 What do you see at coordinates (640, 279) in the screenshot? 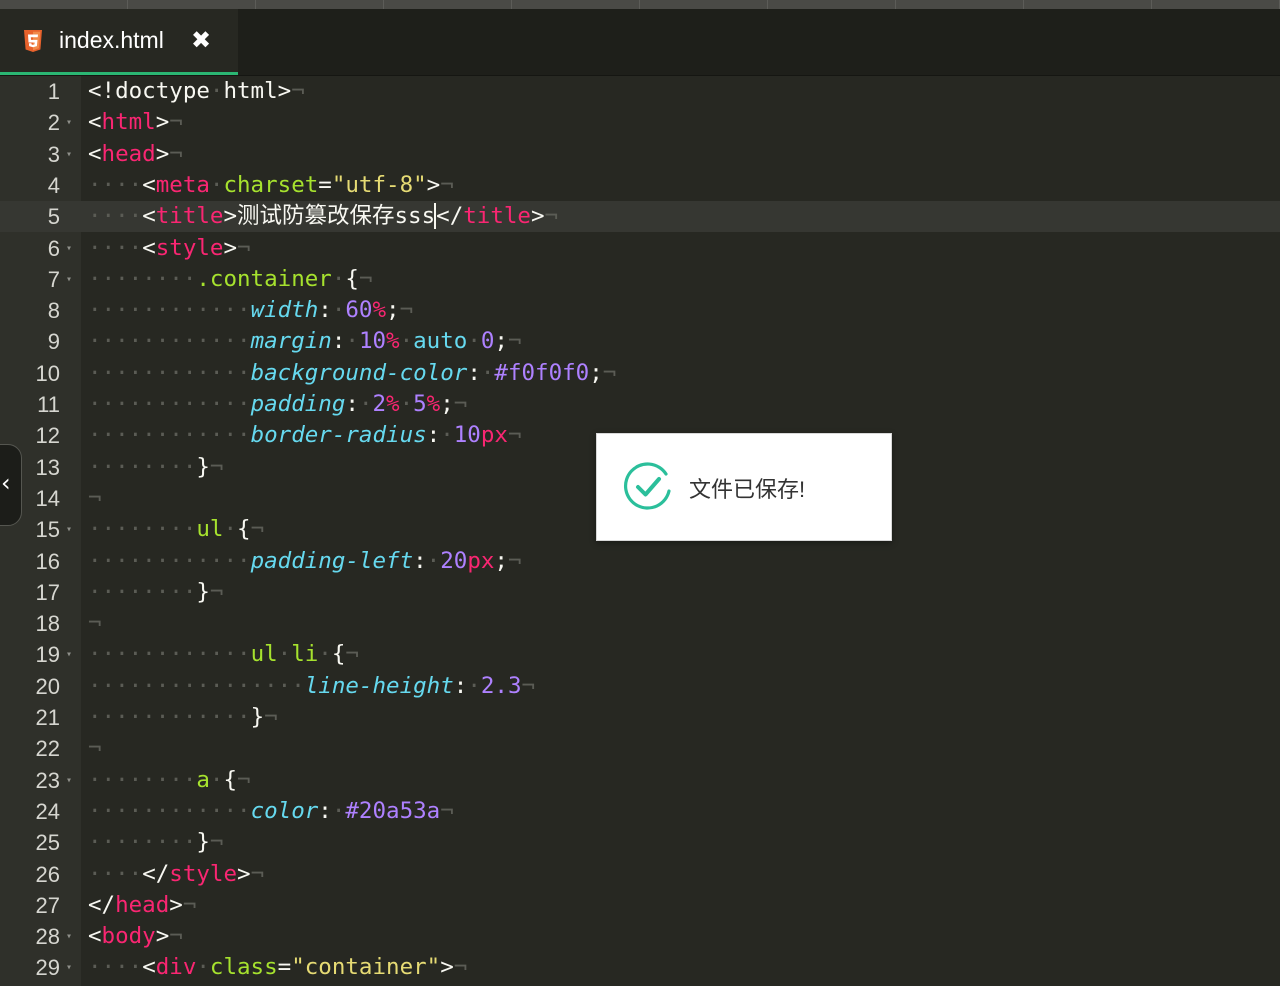
I see `code-line-7: 7 ▾ ········.container·{¬` at bounding box center [640, 279].